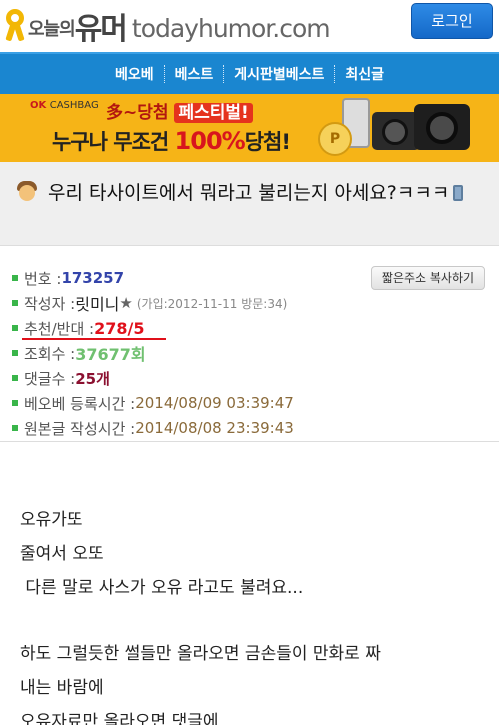  What do you see at coordinates (119, 328) in the screenshot?
I see `recommend-count: 278/5` at bounding box center [119, 328].